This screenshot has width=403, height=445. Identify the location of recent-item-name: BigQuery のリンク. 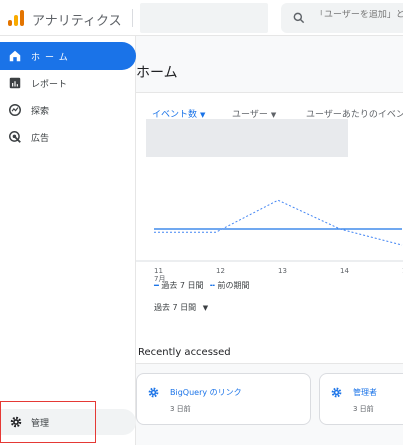
(206, 392).